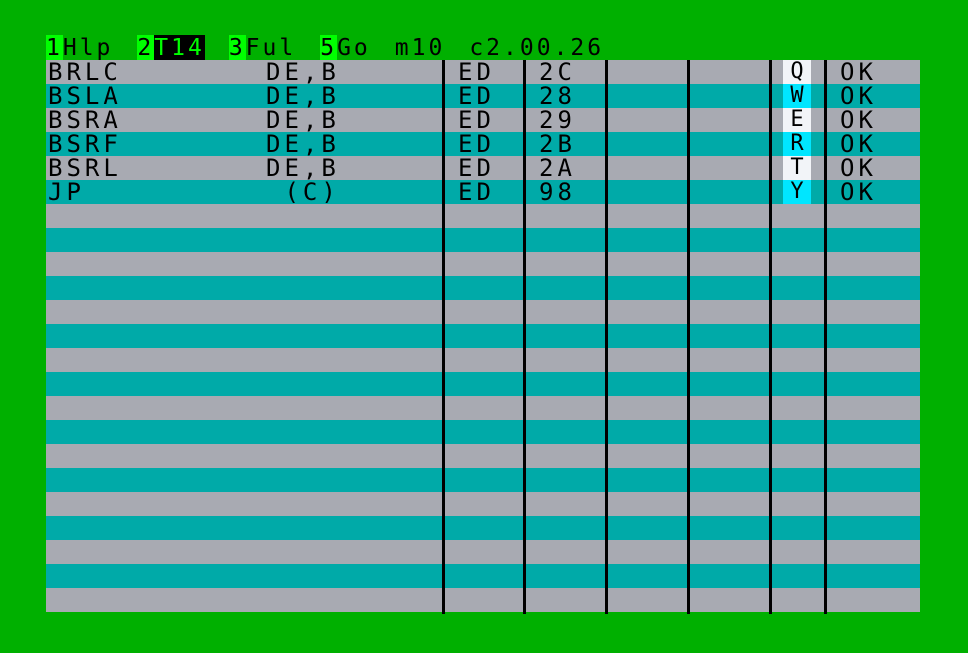 The height and width of the screenshot is (653, 968). I want to click on mnemonic-cell: JP, so click(66, 192).